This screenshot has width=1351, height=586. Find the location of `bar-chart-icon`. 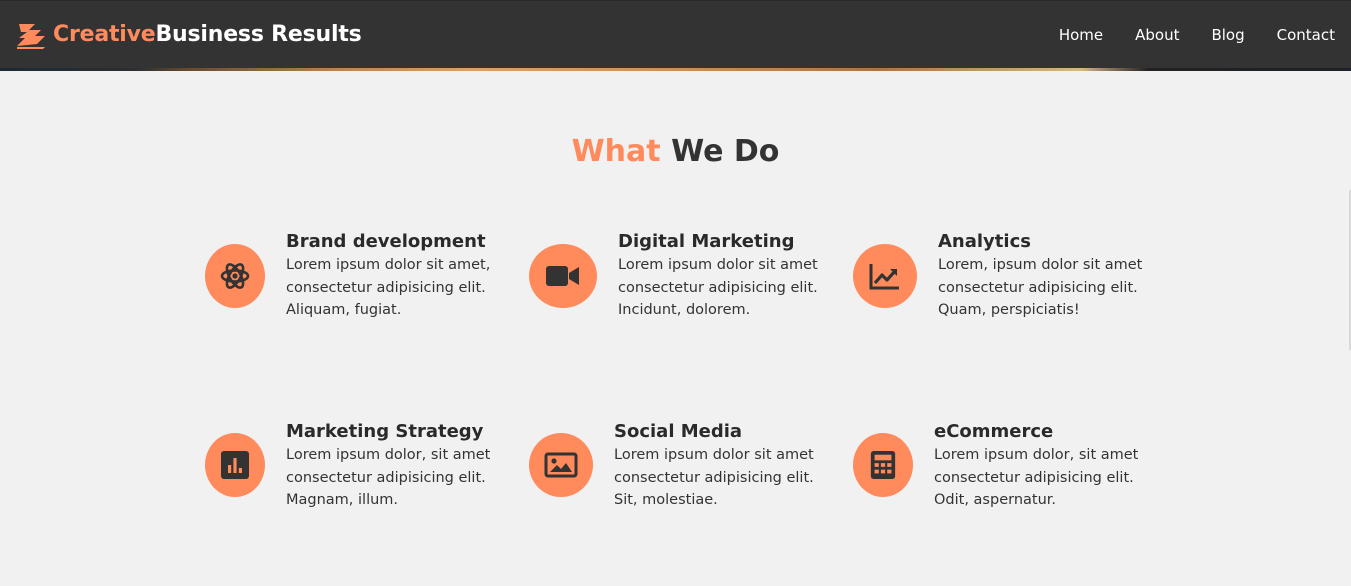

bar-chart-icon is located at coordinates (235, 465).